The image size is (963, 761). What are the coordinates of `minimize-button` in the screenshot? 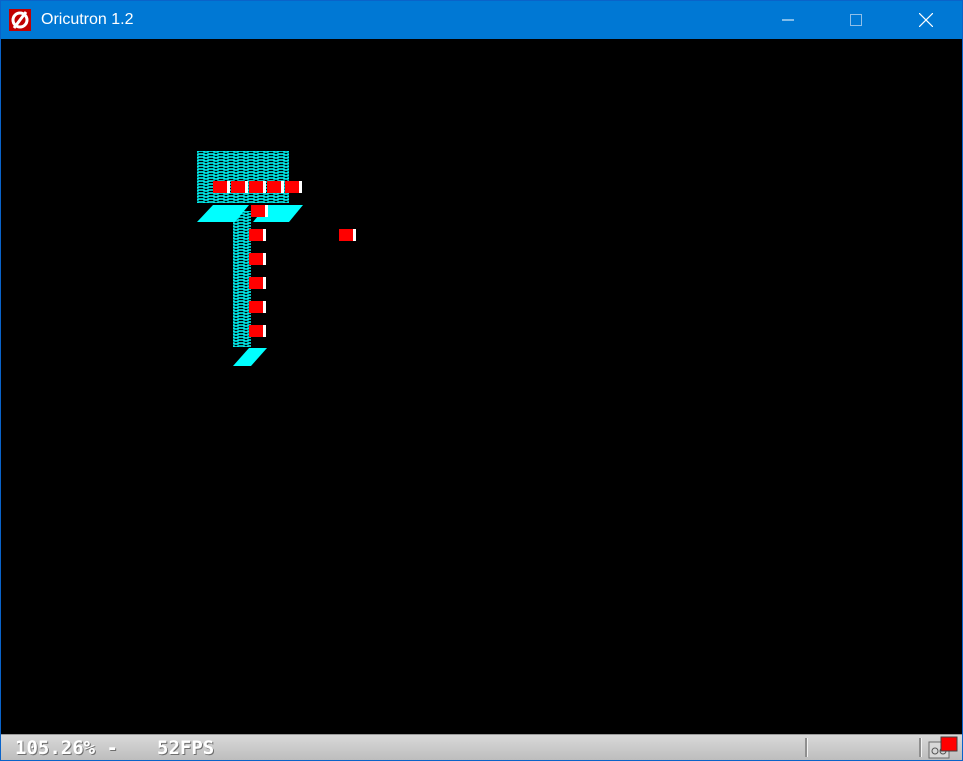 It's located at (788, 20).